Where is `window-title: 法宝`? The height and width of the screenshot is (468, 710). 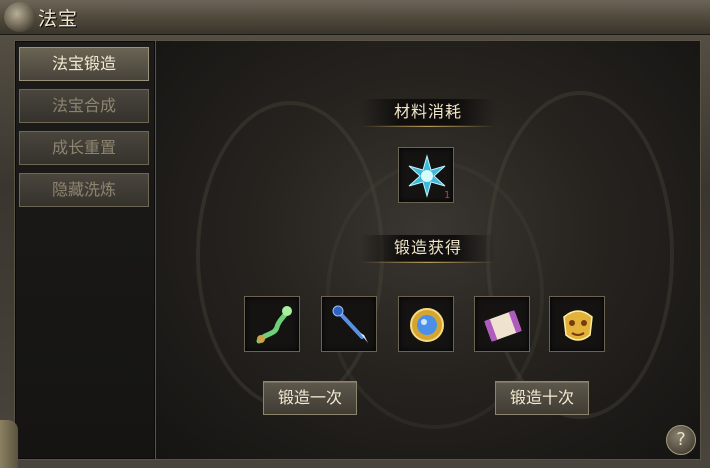 window-title: 法宝 is located at coordinates (58, 19).